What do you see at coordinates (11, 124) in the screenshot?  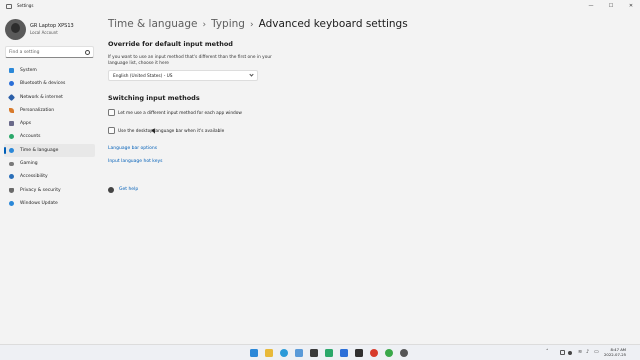 I see `apps-icon` at bounding box center [11, 124].